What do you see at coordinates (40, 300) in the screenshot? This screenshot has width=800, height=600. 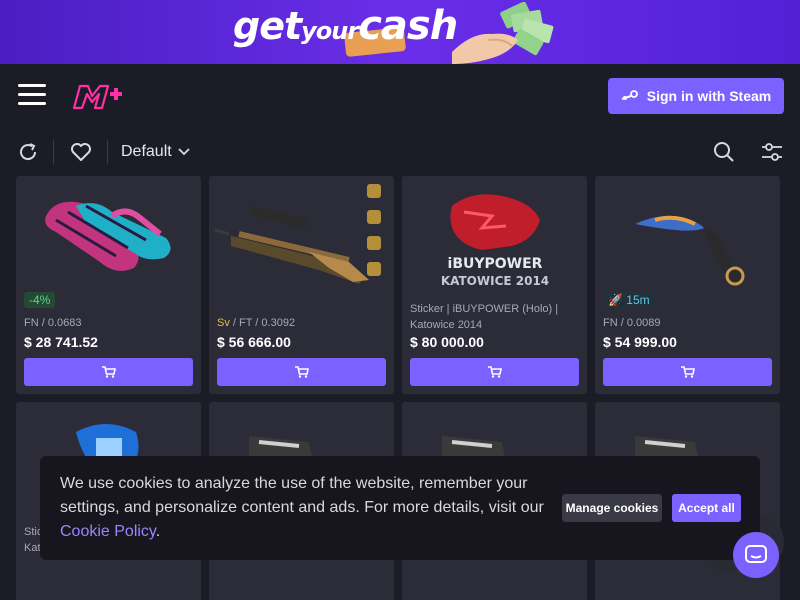 I see `discount-badge: -4%` at bounding box center [40, 300].